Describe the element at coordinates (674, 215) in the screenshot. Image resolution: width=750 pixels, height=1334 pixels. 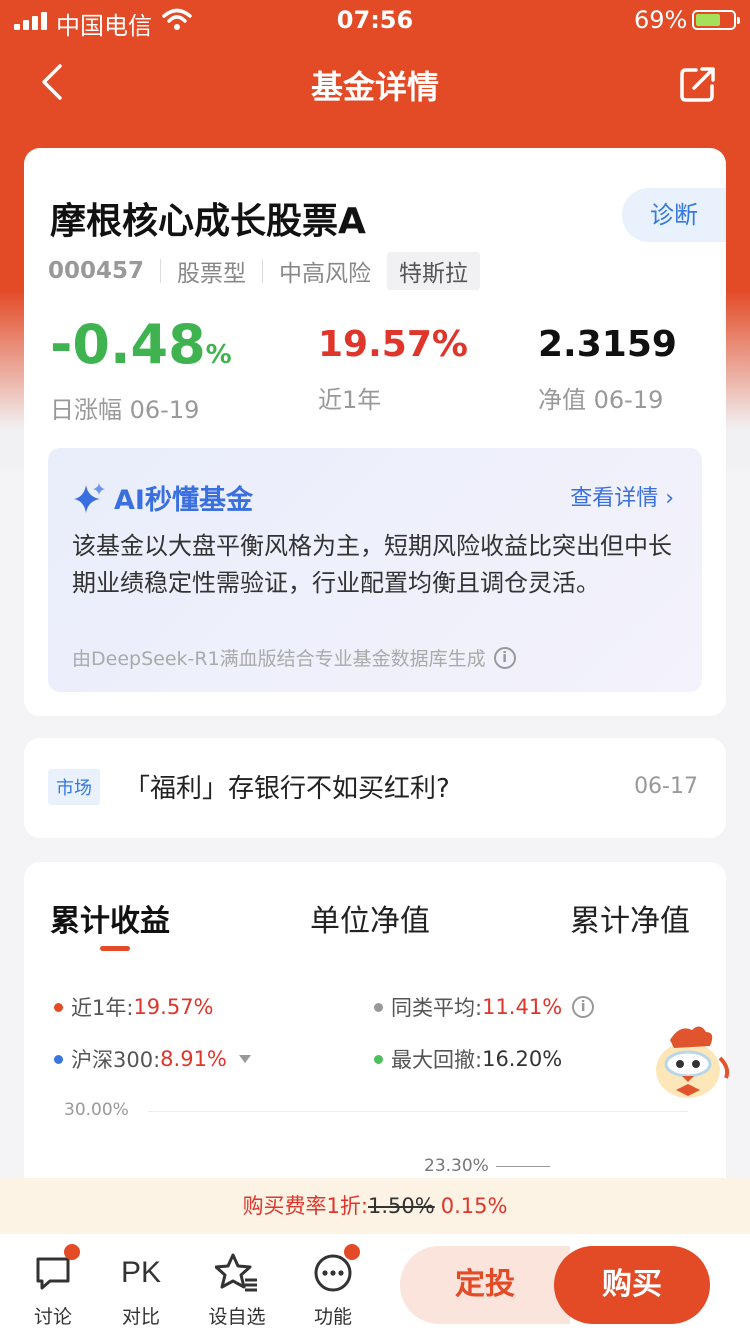
I see `diagnose-button: 诊断` at that location.